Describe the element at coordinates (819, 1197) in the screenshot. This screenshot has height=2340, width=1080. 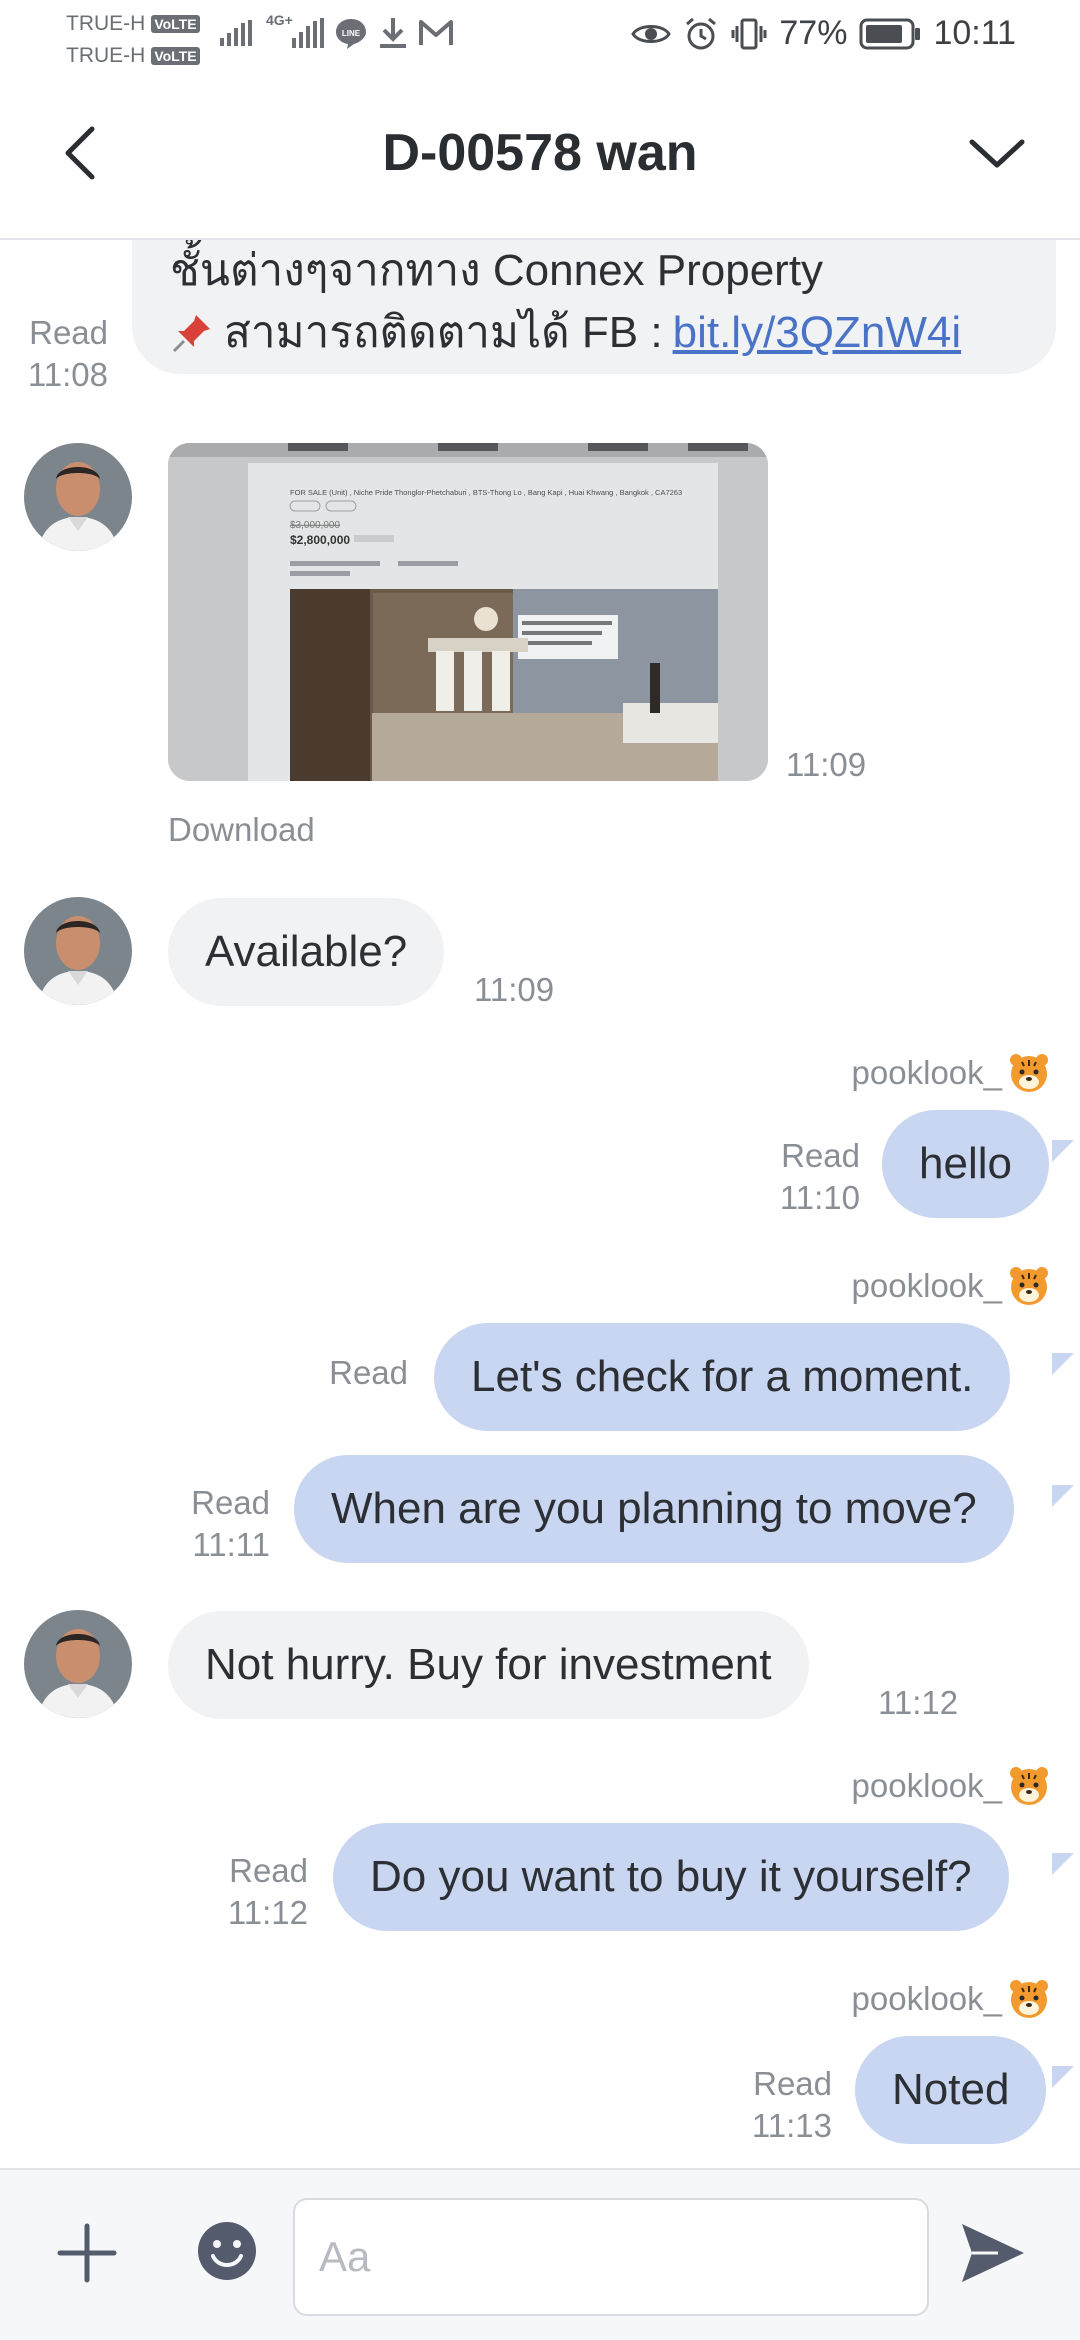
I see `message-time: 11:10` at that location.